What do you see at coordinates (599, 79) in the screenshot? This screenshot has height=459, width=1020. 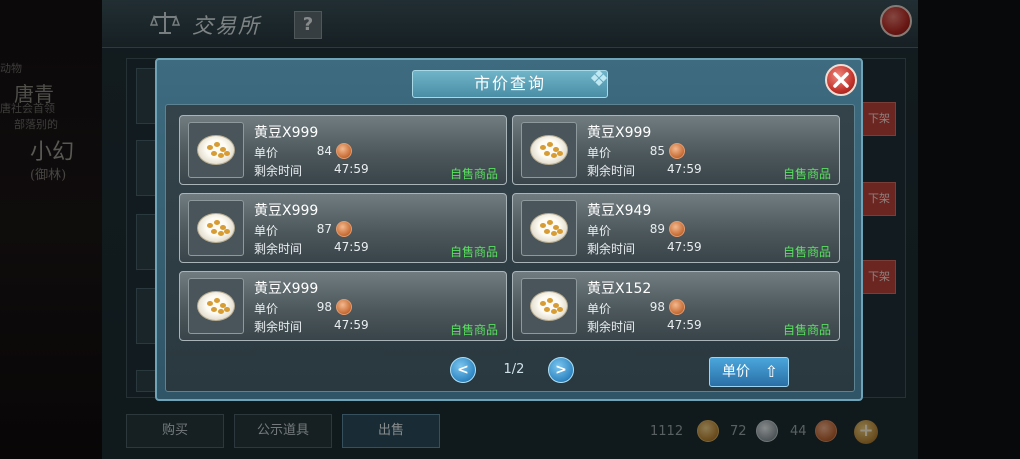 I see `ornament-icon: ❖` at bounding box center [599, 79].